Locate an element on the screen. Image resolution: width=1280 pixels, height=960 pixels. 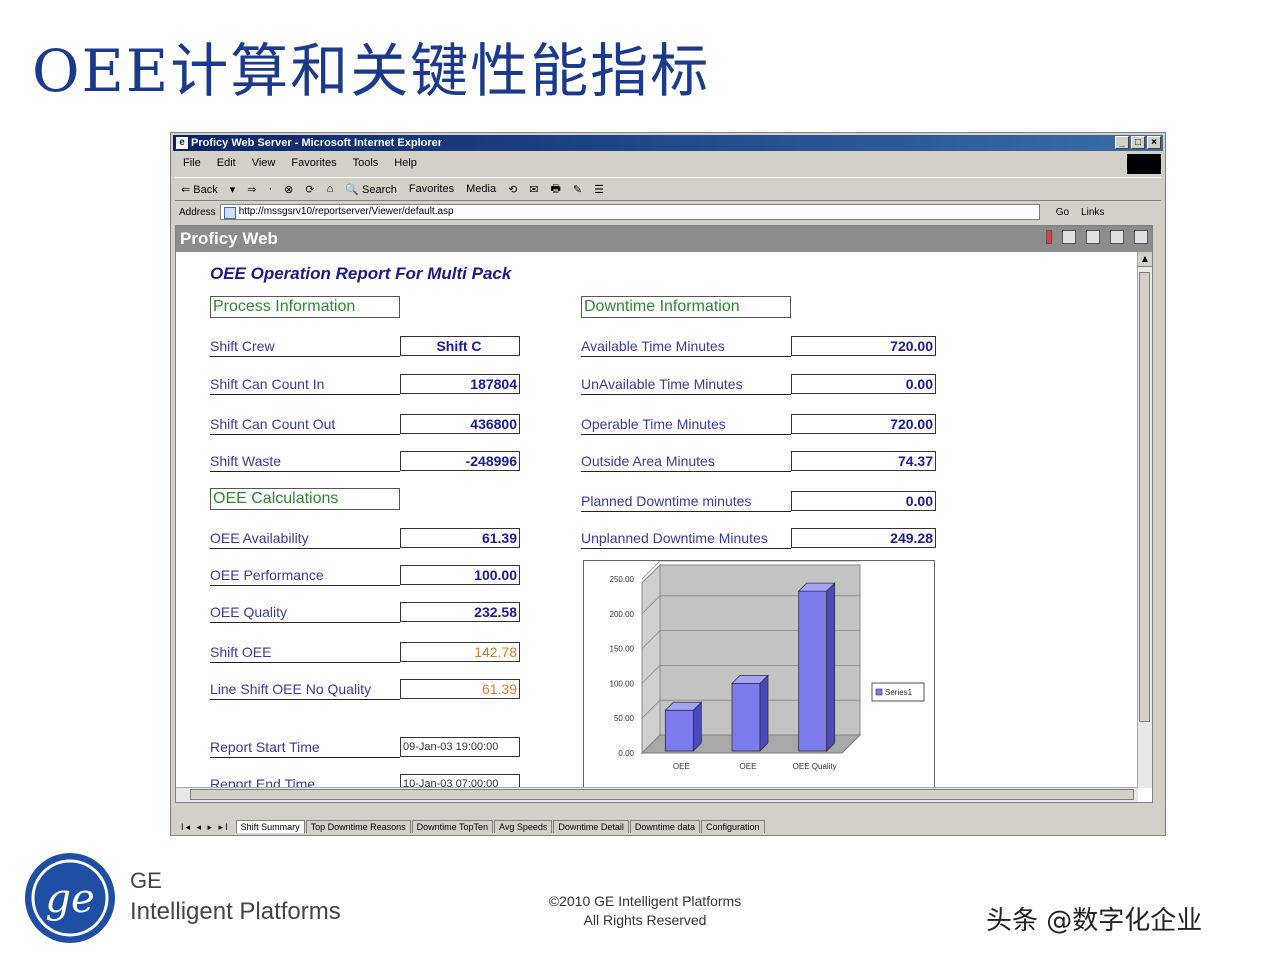
minimize-icon: _ is located at coordinates (1122, 142).